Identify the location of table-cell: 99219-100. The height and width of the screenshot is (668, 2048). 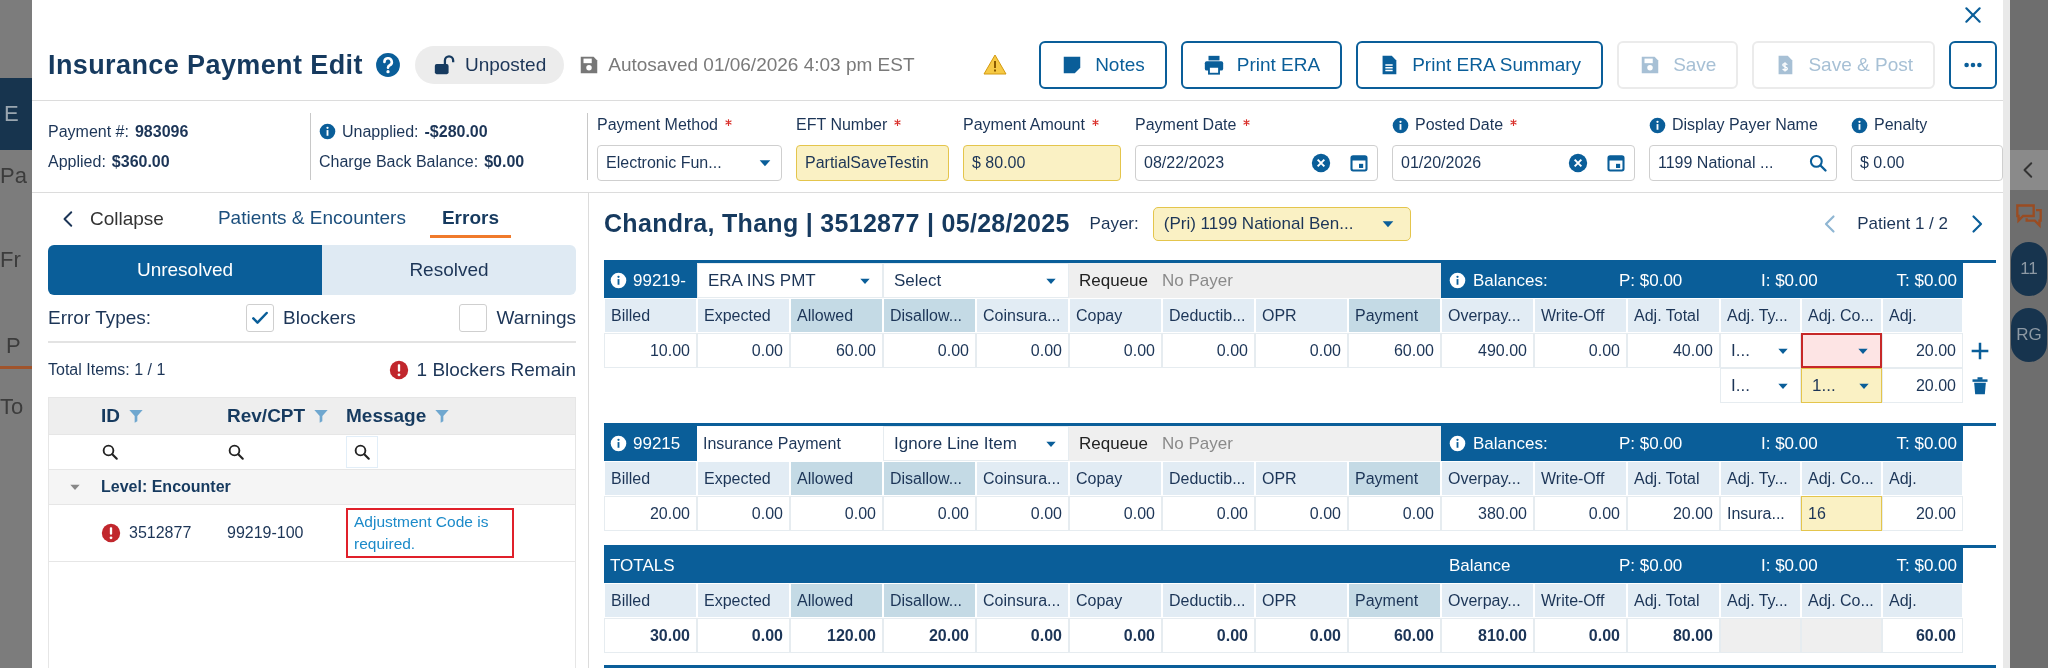
(265, 533).